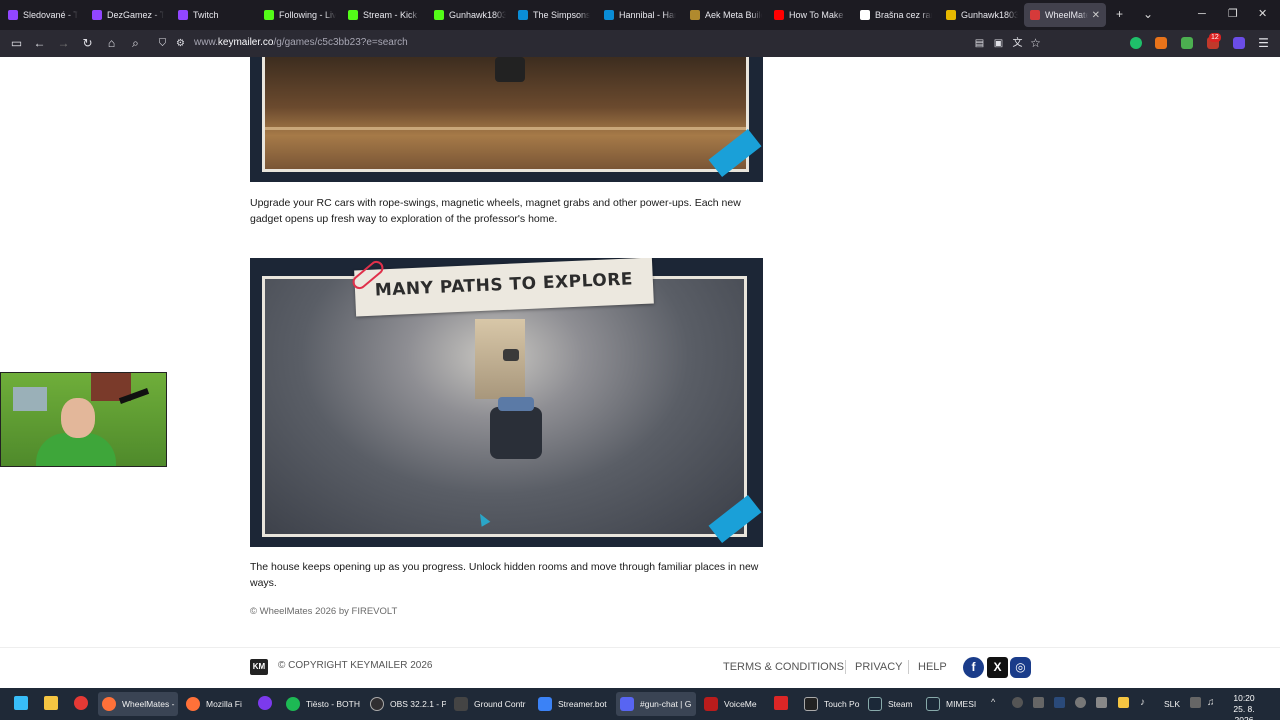  What do you see at coordinates (831, 704) in the screenshot?
I see `taskbar-app-touch-portal: Touch Po` at bounding box center [831, 704].